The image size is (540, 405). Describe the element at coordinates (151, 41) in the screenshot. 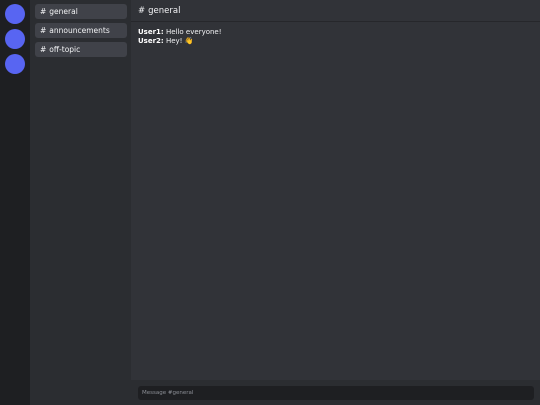

I see `message-author: User2:` at that location.